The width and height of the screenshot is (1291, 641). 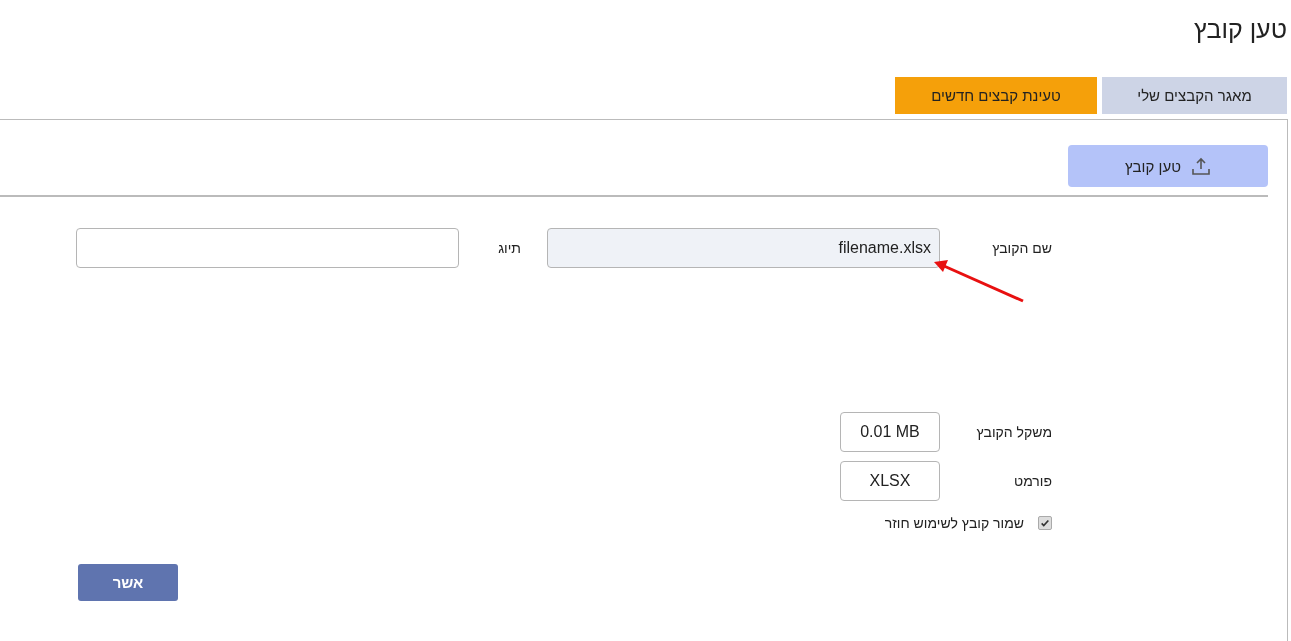 What do you see at coordinates (128, 582) in the screenshot?
I see `confirm-button: אשר` at bounding box center [128, 582].